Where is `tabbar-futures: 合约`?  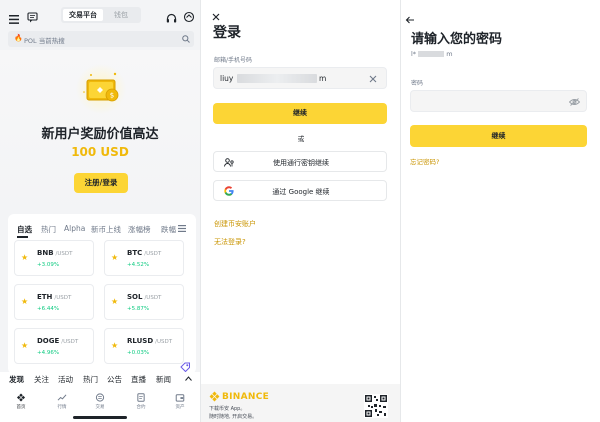 tabbar-futures: 合约 is located at coordinates (141, 401).